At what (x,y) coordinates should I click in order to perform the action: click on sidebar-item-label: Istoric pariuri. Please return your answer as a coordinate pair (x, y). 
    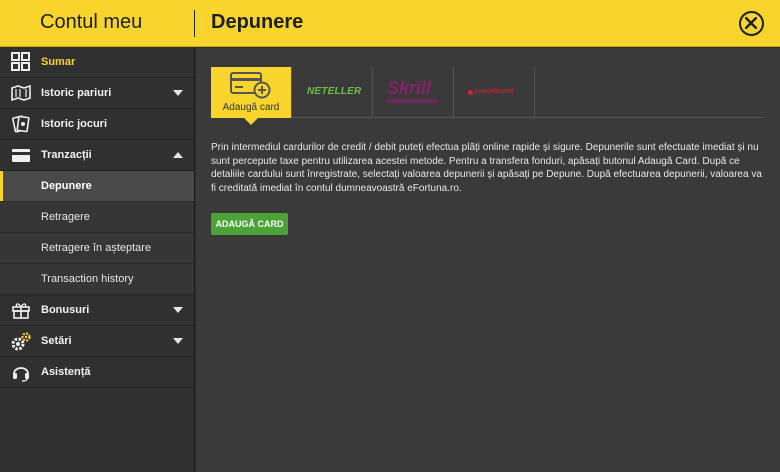
    Looking at the image, I should click on (76, 93).